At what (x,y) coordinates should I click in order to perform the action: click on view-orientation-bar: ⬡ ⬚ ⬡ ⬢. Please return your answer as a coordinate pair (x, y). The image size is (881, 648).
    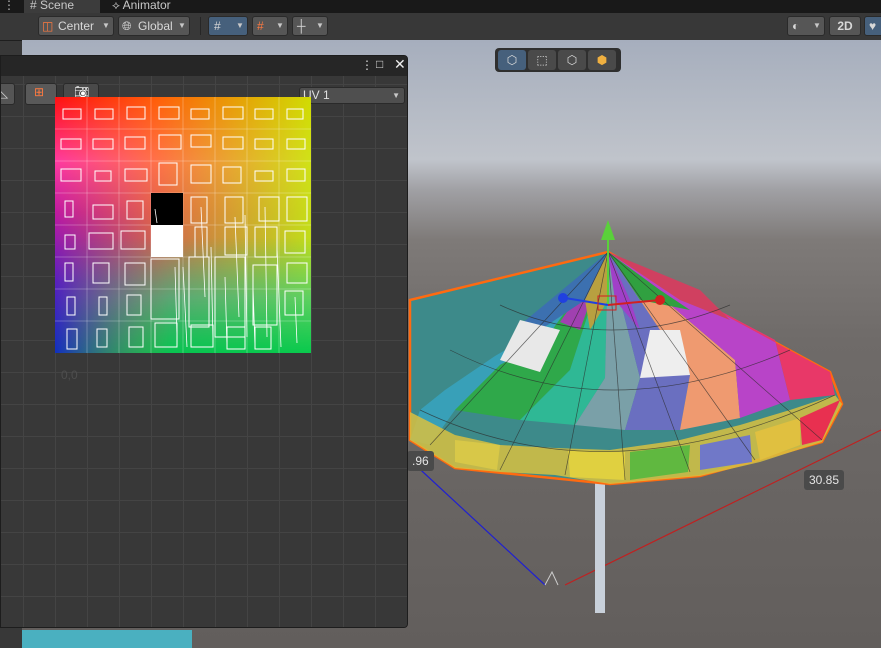
    Looking at the image, I should click on (558, 60).